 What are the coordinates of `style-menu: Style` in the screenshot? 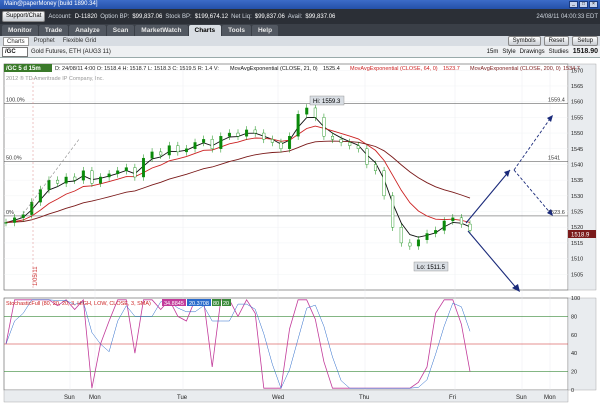 It's located at (508, 52).